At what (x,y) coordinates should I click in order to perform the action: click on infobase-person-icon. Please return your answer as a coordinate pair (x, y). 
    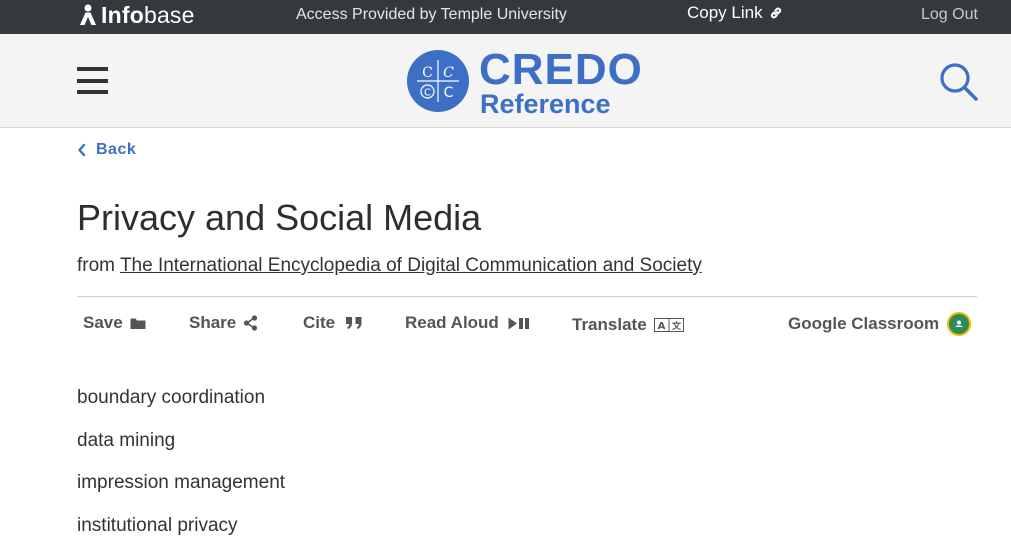
    Looking at the image, I should click on (88, 14).